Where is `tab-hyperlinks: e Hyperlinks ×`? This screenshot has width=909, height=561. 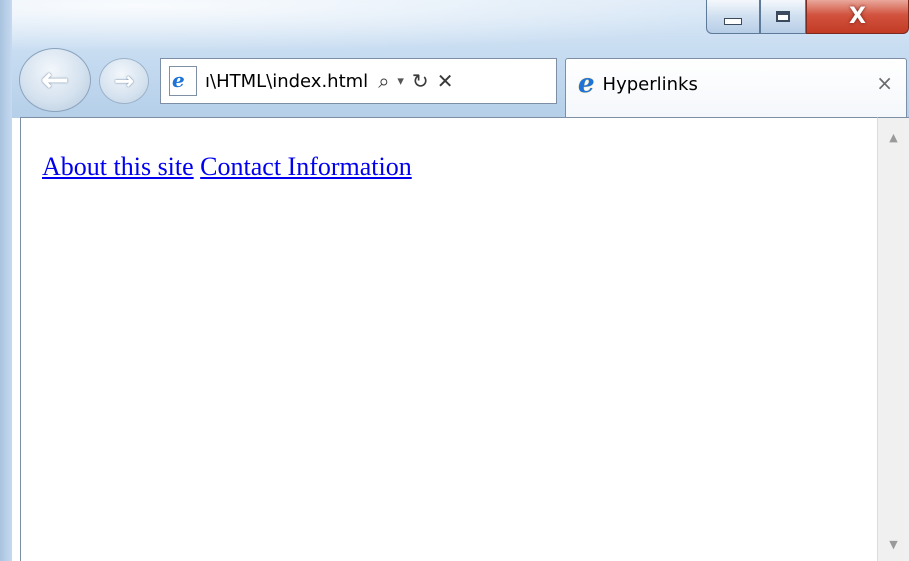 tab-hyperlinks: e Hyperlinks × is located at coordinates (736, 88).